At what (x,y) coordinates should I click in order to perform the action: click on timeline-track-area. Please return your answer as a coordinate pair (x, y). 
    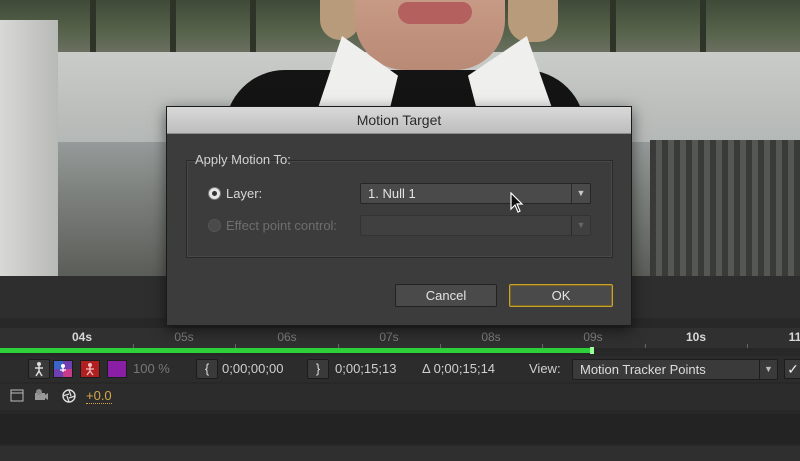
    Looking at the image, I should click on (400, 429).